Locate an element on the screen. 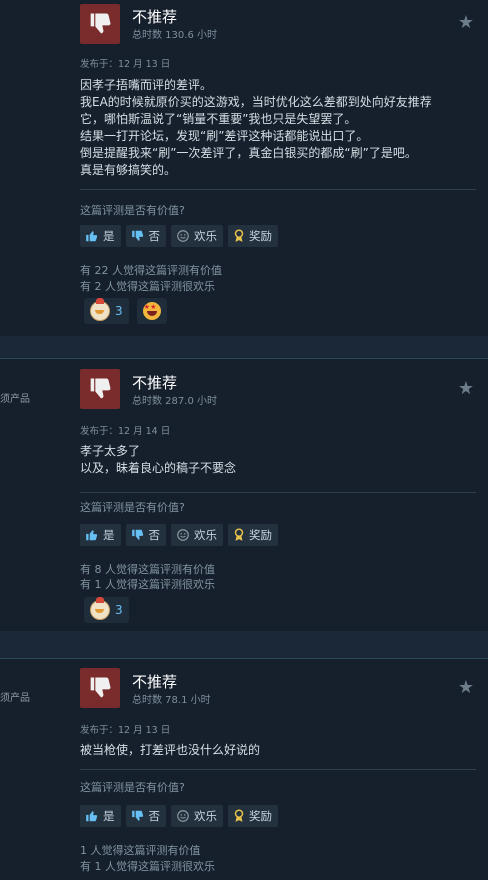 Image resolution: width=488 pixels, height=880 pixels. funny-count: 有 2 人觉得这篇评测很欢乐 is located at coordinates (147, 286).